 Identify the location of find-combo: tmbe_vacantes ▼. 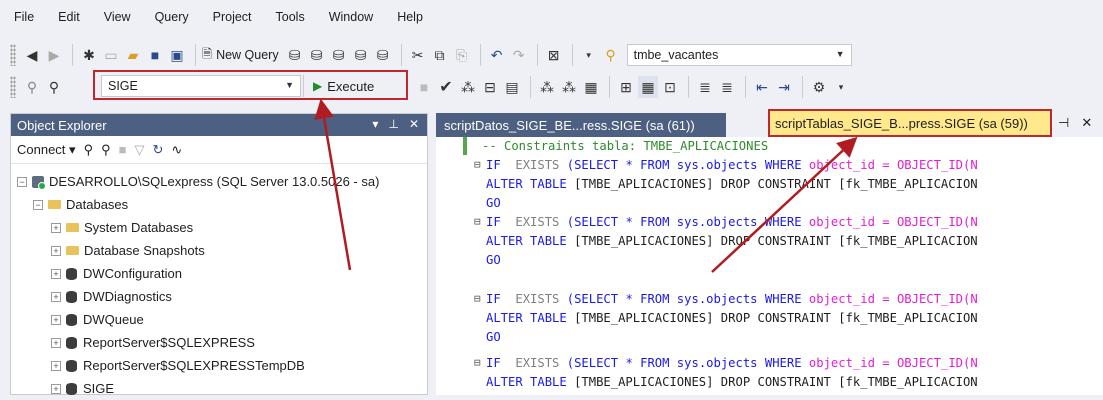
(739, 55).